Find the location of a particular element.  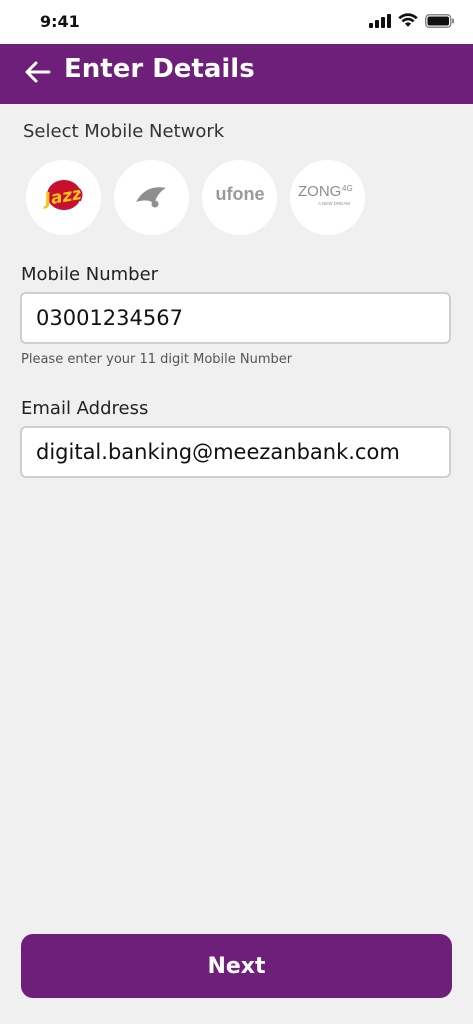

email-input is located at coordinates (235, 452).